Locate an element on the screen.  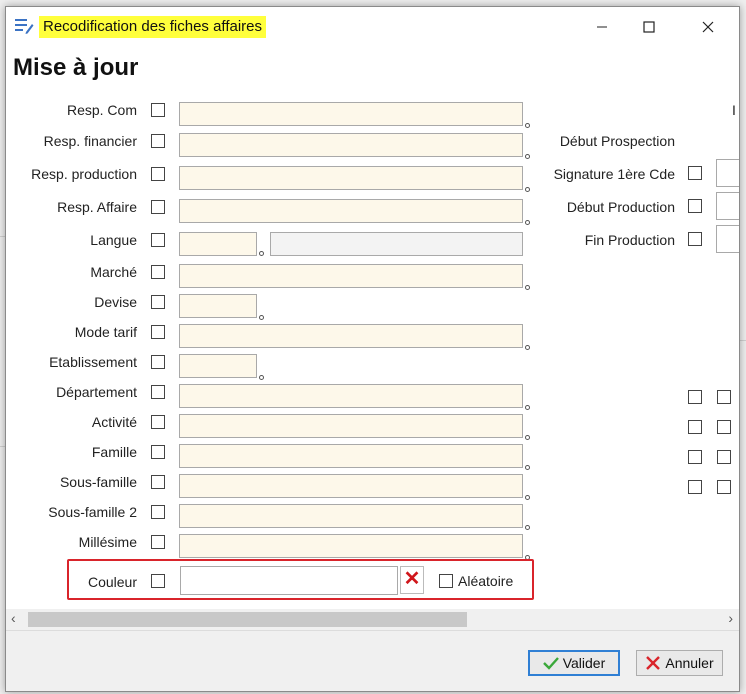
checkbox-extra-1a is located at coordinates (695, 397).